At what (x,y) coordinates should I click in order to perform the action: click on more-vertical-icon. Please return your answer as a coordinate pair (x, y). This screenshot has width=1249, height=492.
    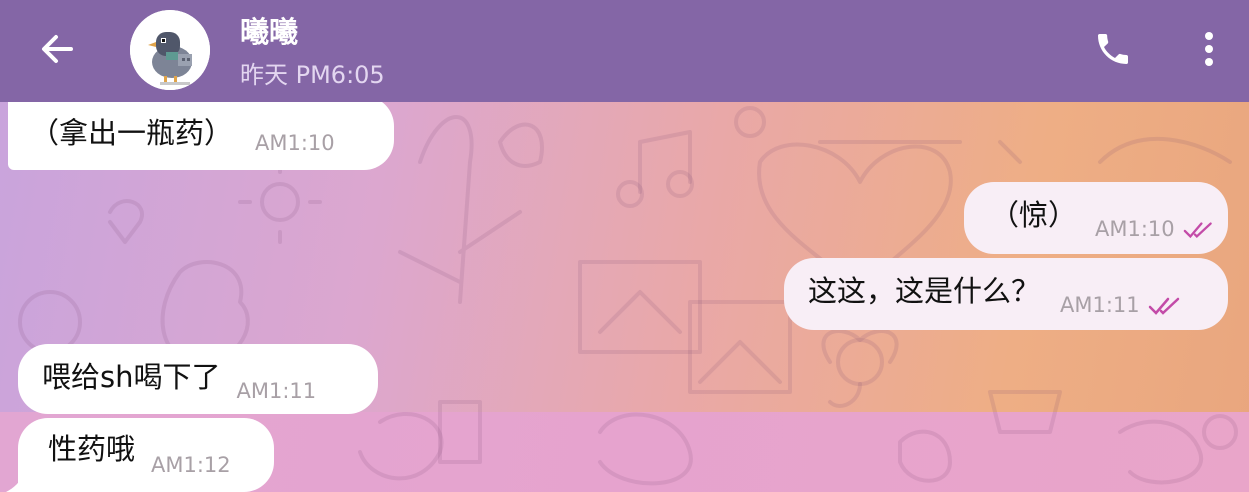
    Looking at the image, I should click on (1209, 49).